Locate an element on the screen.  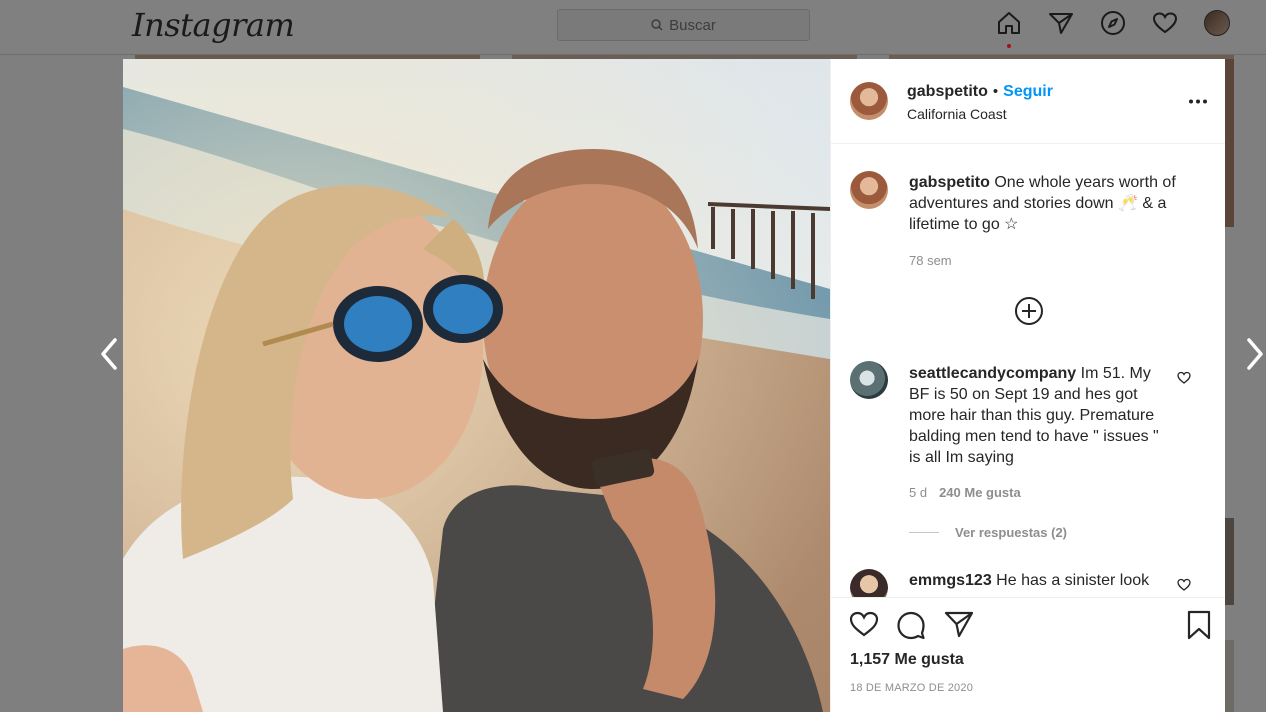
top-nav: Instagram Buscar is located at coordinates (633, 27).